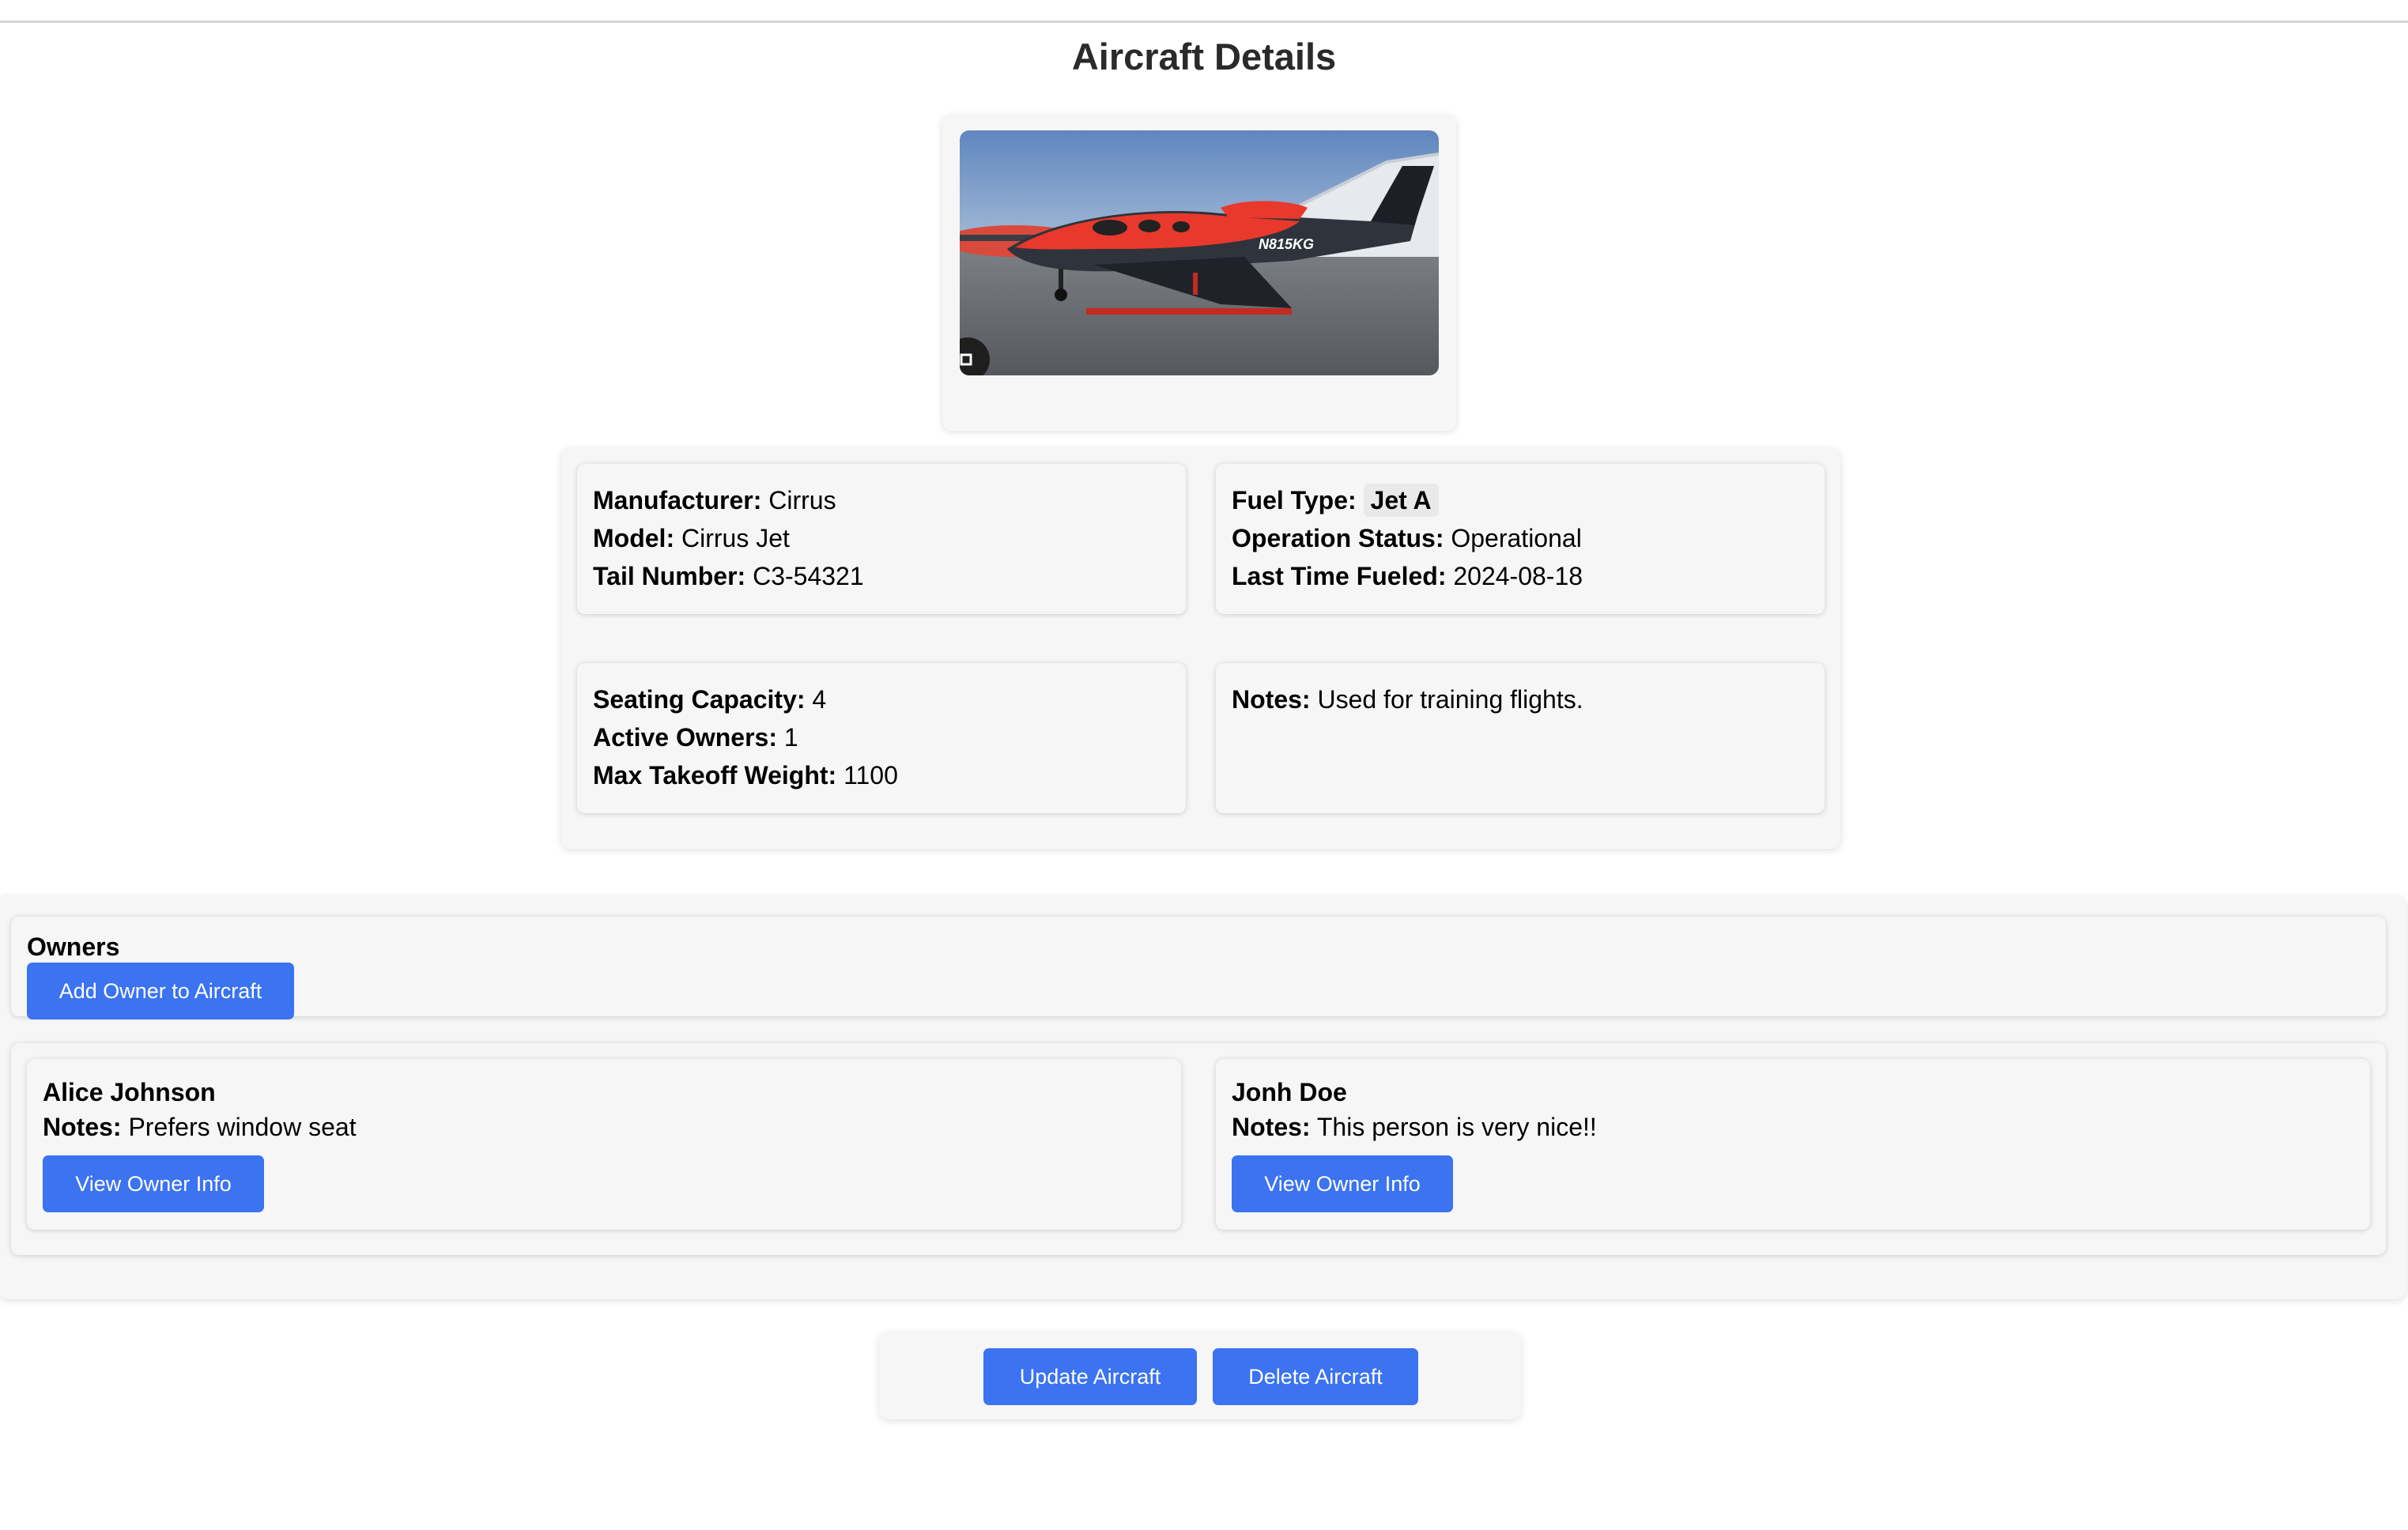 This screenshot has width=2408, height=1530. Describe the element at coordinates (1200, 1375) in the screenshot. I see `aircraft-actions-card: Update Aircraft Delete Aircraft` at that location.